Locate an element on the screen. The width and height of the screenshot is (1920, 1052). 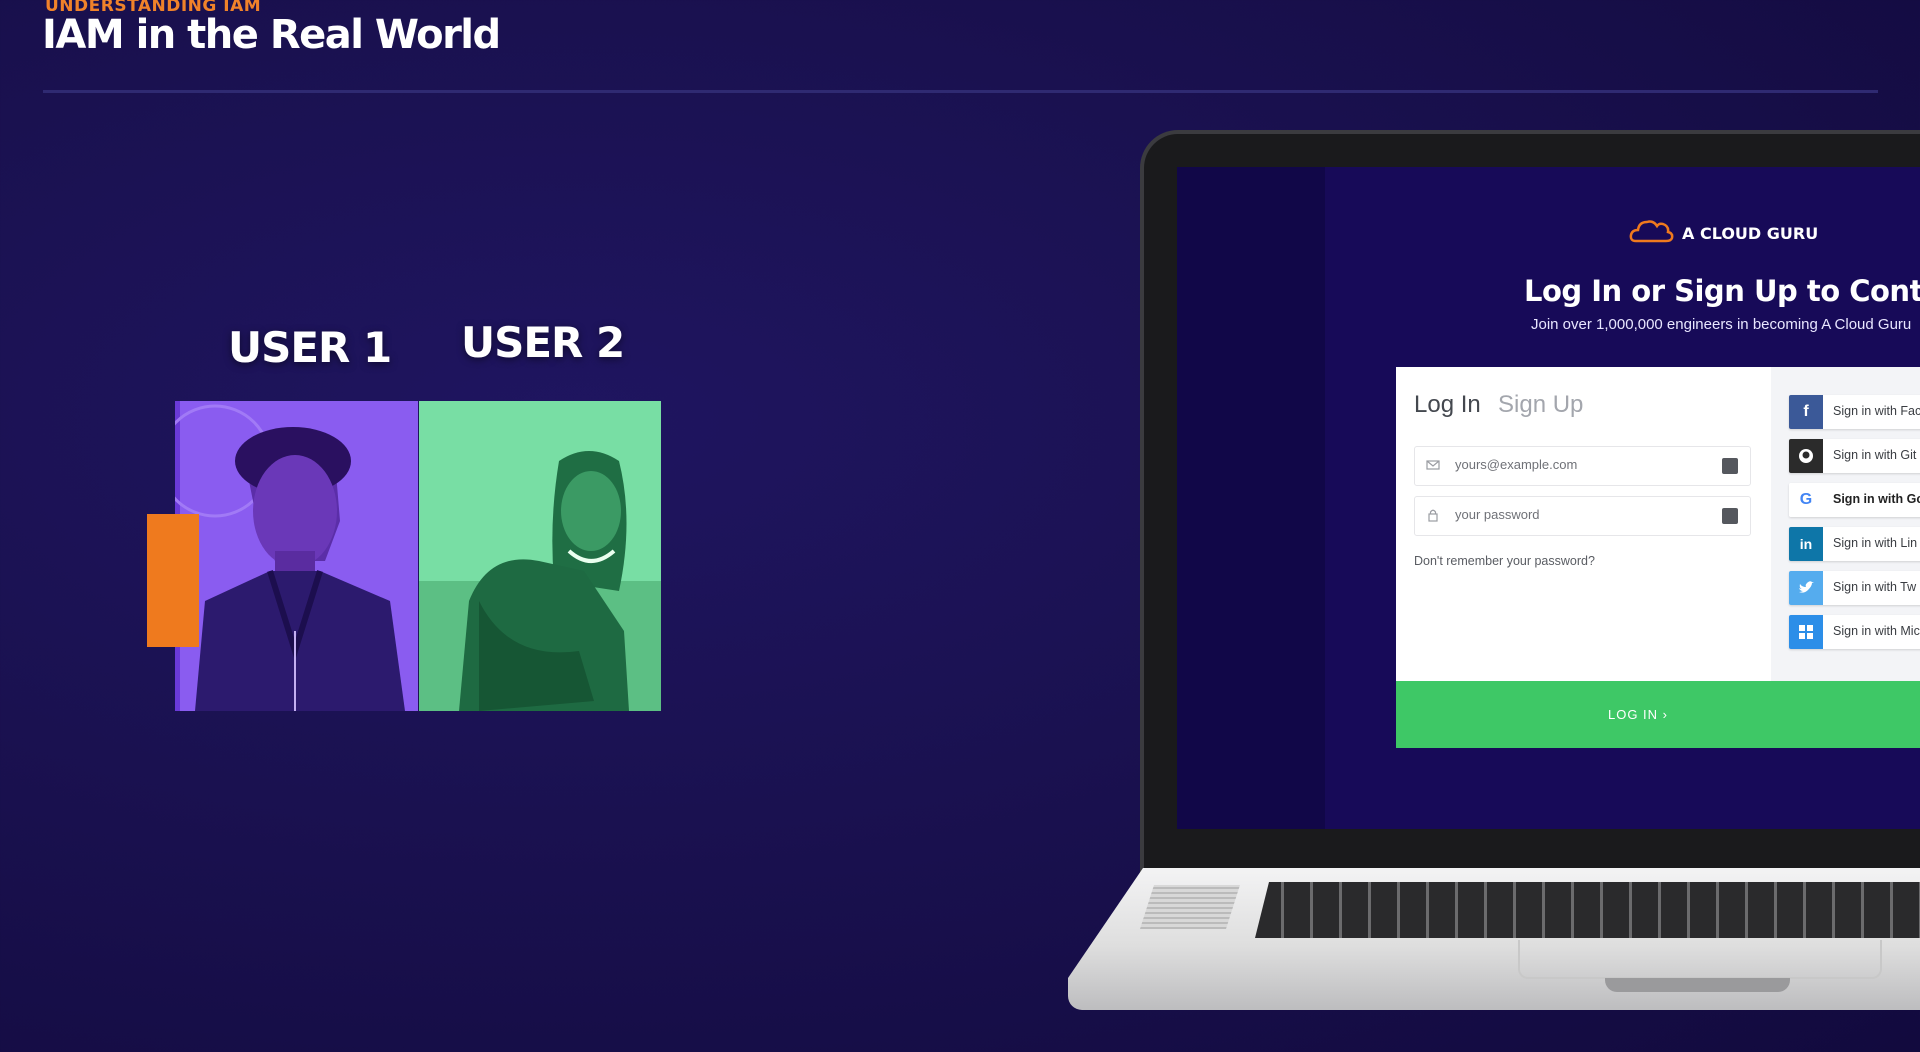
slide-title: IAM in the Real World is located at coordinates (271, 35).